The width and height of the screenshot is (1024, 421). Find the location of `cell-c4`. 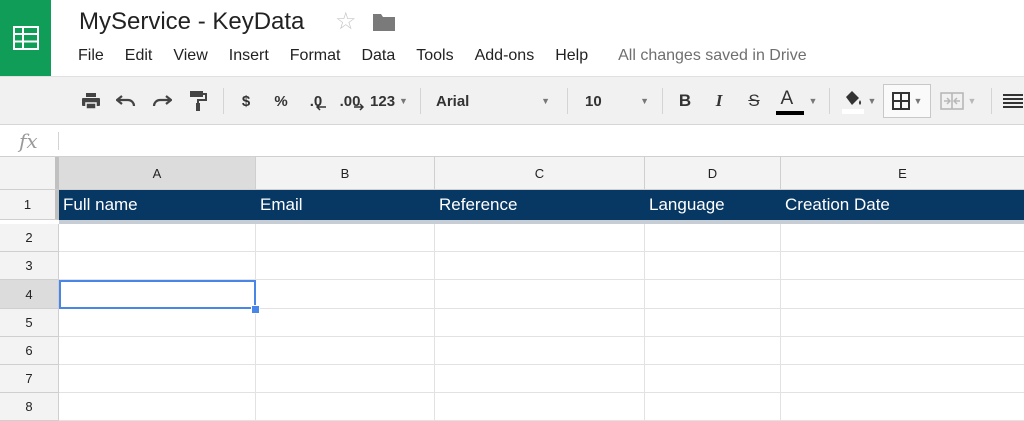

cell-c4 is located at coordinates (540, 294).